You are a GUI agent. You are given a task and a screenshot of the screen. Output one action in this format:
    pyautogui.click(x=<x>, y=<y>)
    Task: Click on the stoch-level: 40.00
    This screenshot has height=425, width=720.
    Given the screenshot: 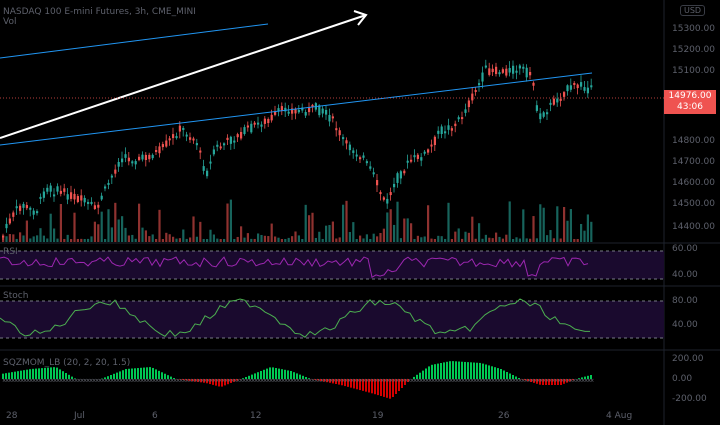 What is the action you would take?
    pyautogui.click(x=685, y=325)
    